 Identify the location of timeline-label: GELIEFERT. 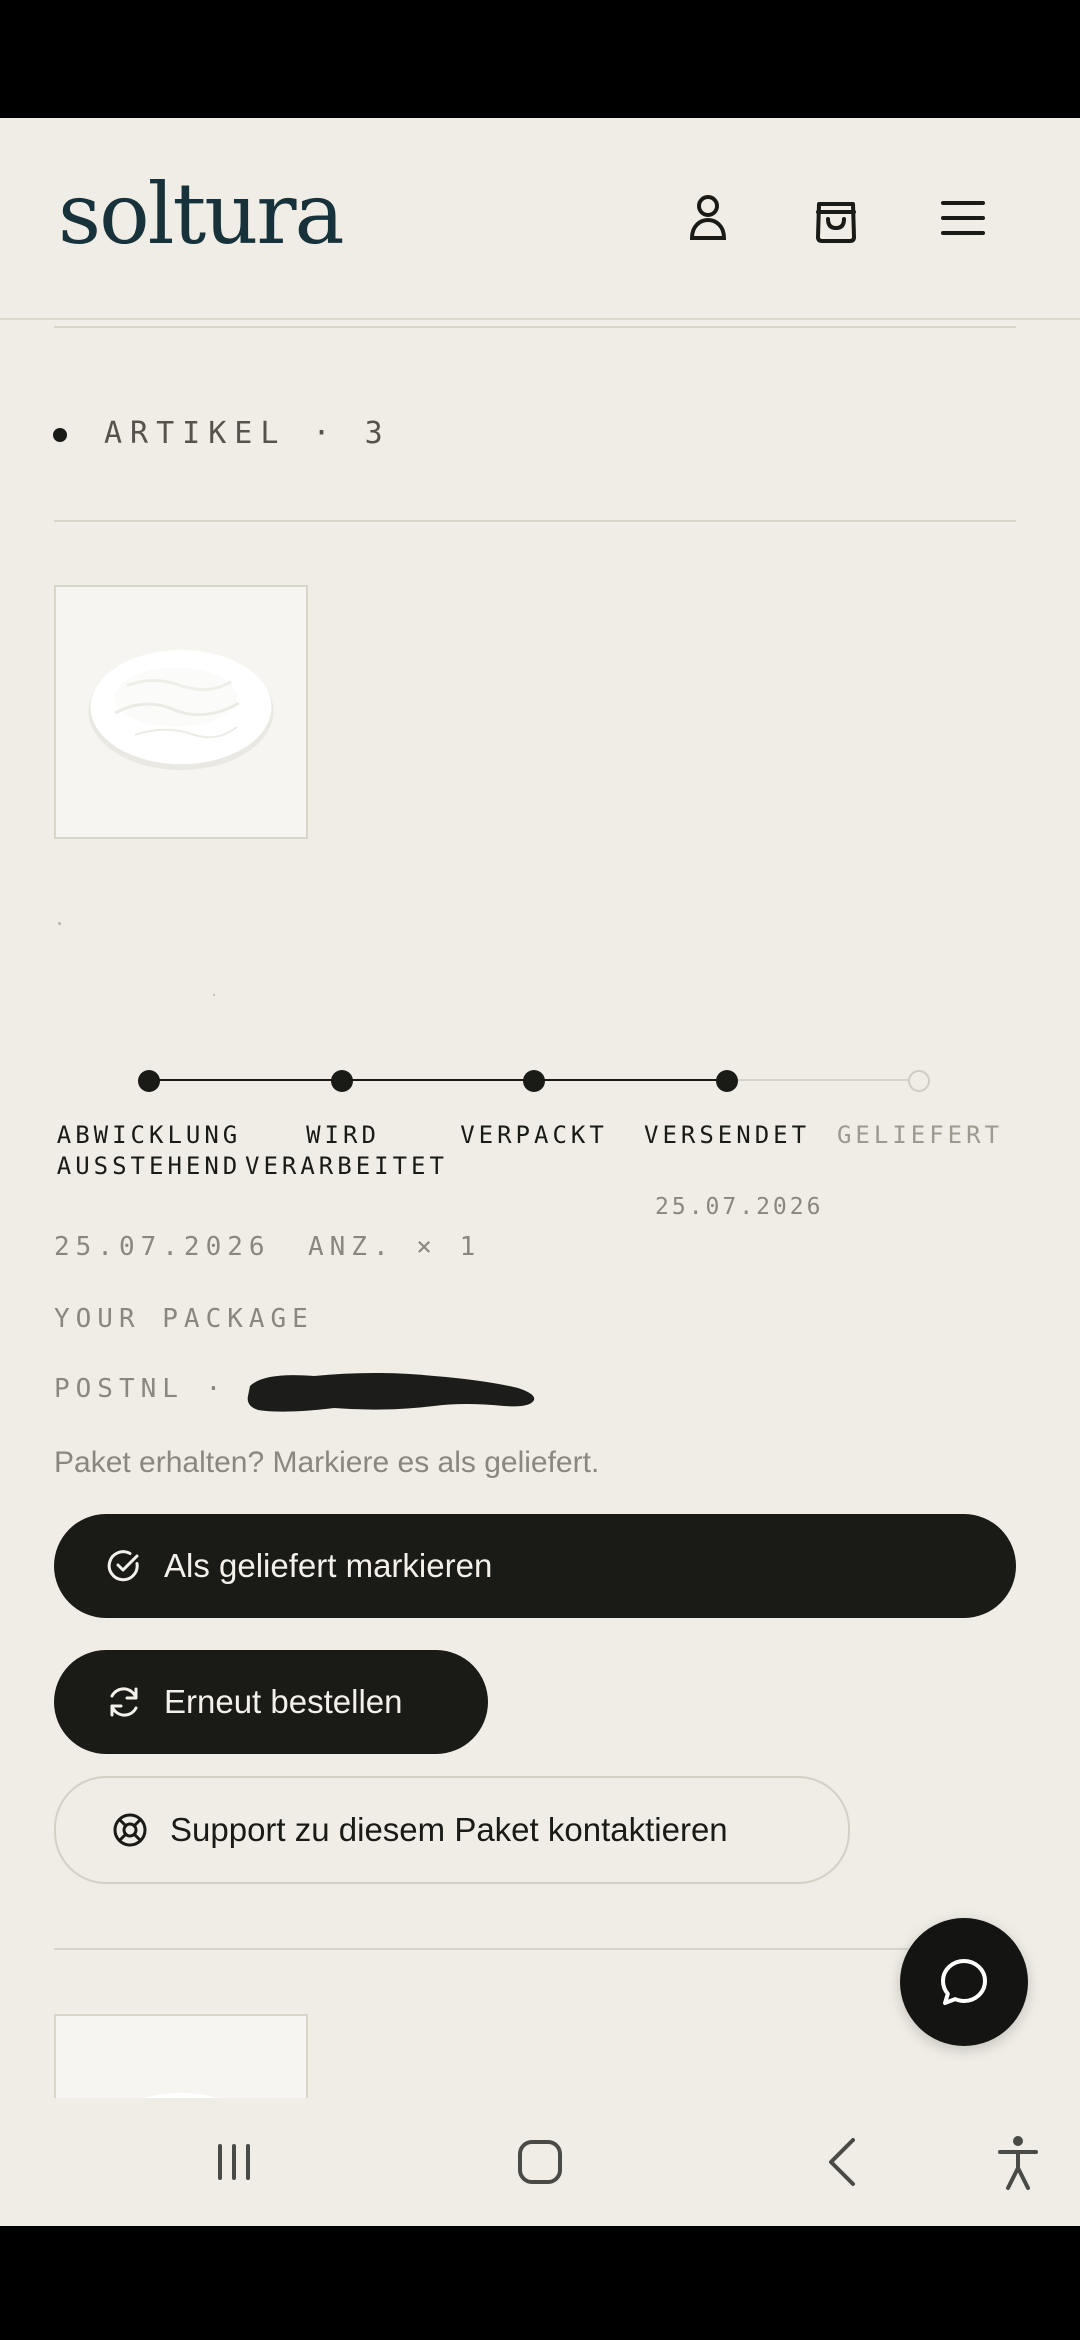
(920, 1135).